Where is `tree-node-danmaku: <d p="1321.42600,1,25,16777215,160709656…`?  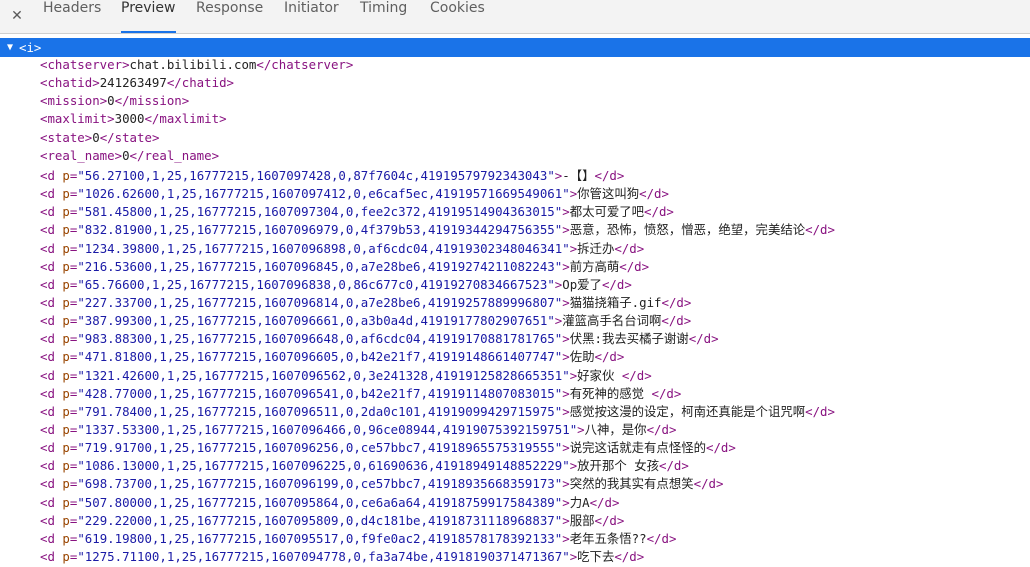
tree-node-danmaku: <d p="1321.42600,1,25,16777215,160709656… is located at coordinates (515, 375).